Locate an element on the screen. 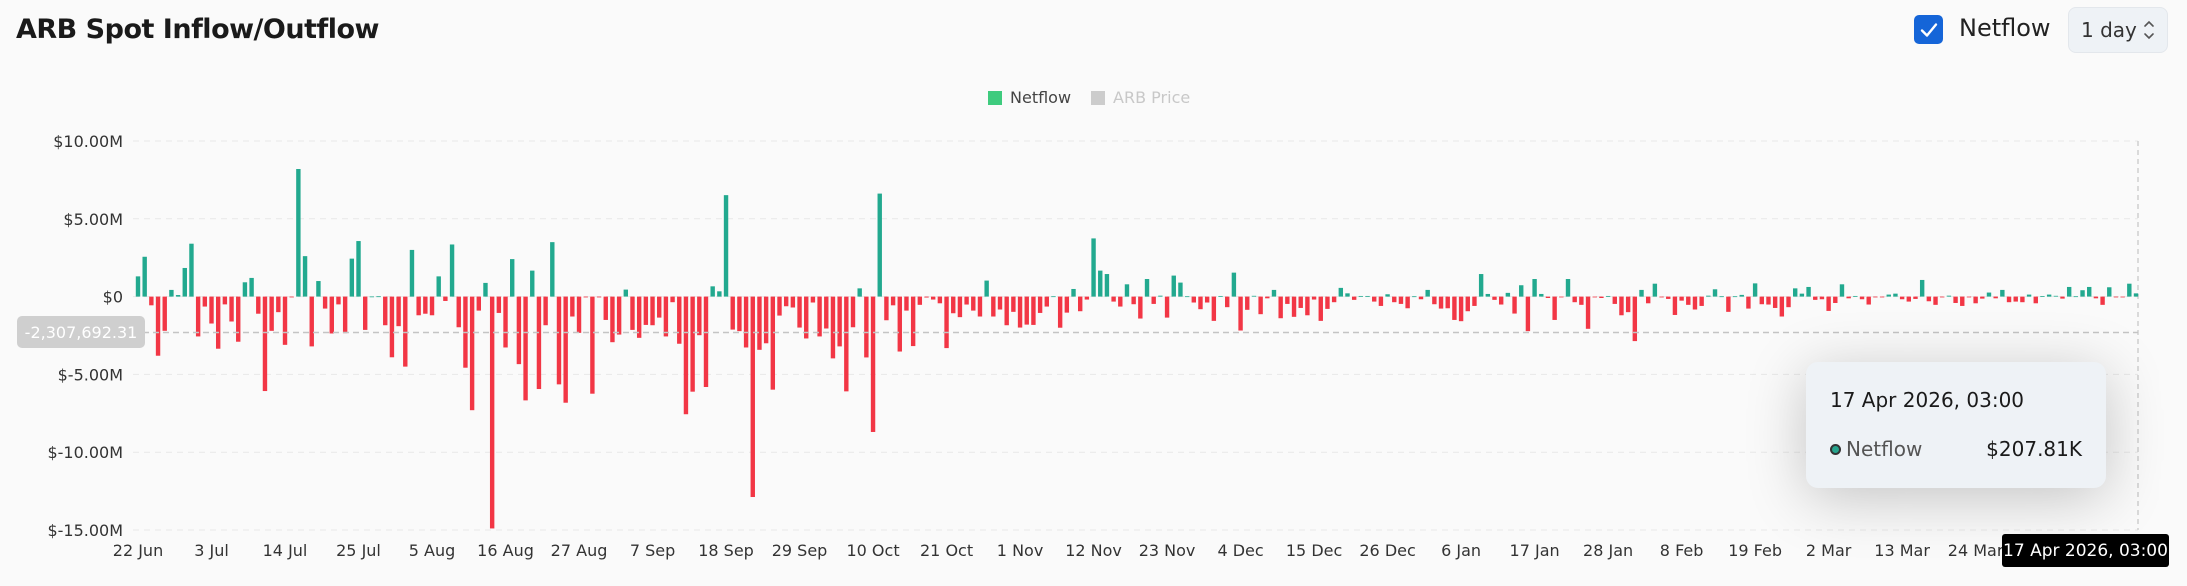 The image size is (2187, 586). tooltip-value: $207.81K is located at coordinates (2034, 449).